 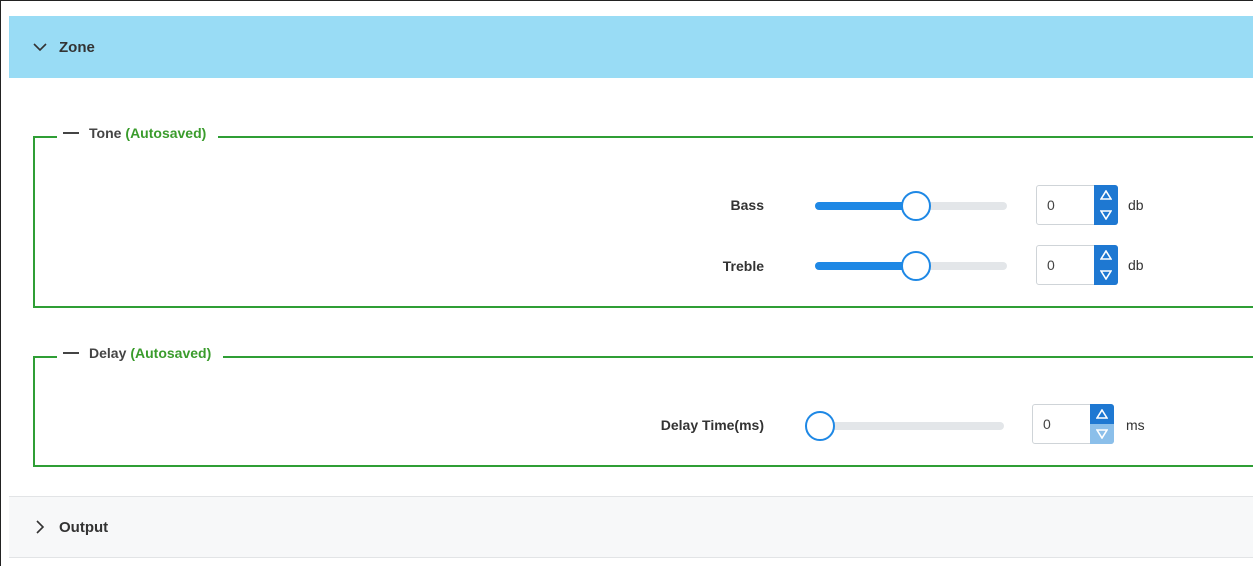 I want to click on zone-title: Zone, so click(x=77, y=47).